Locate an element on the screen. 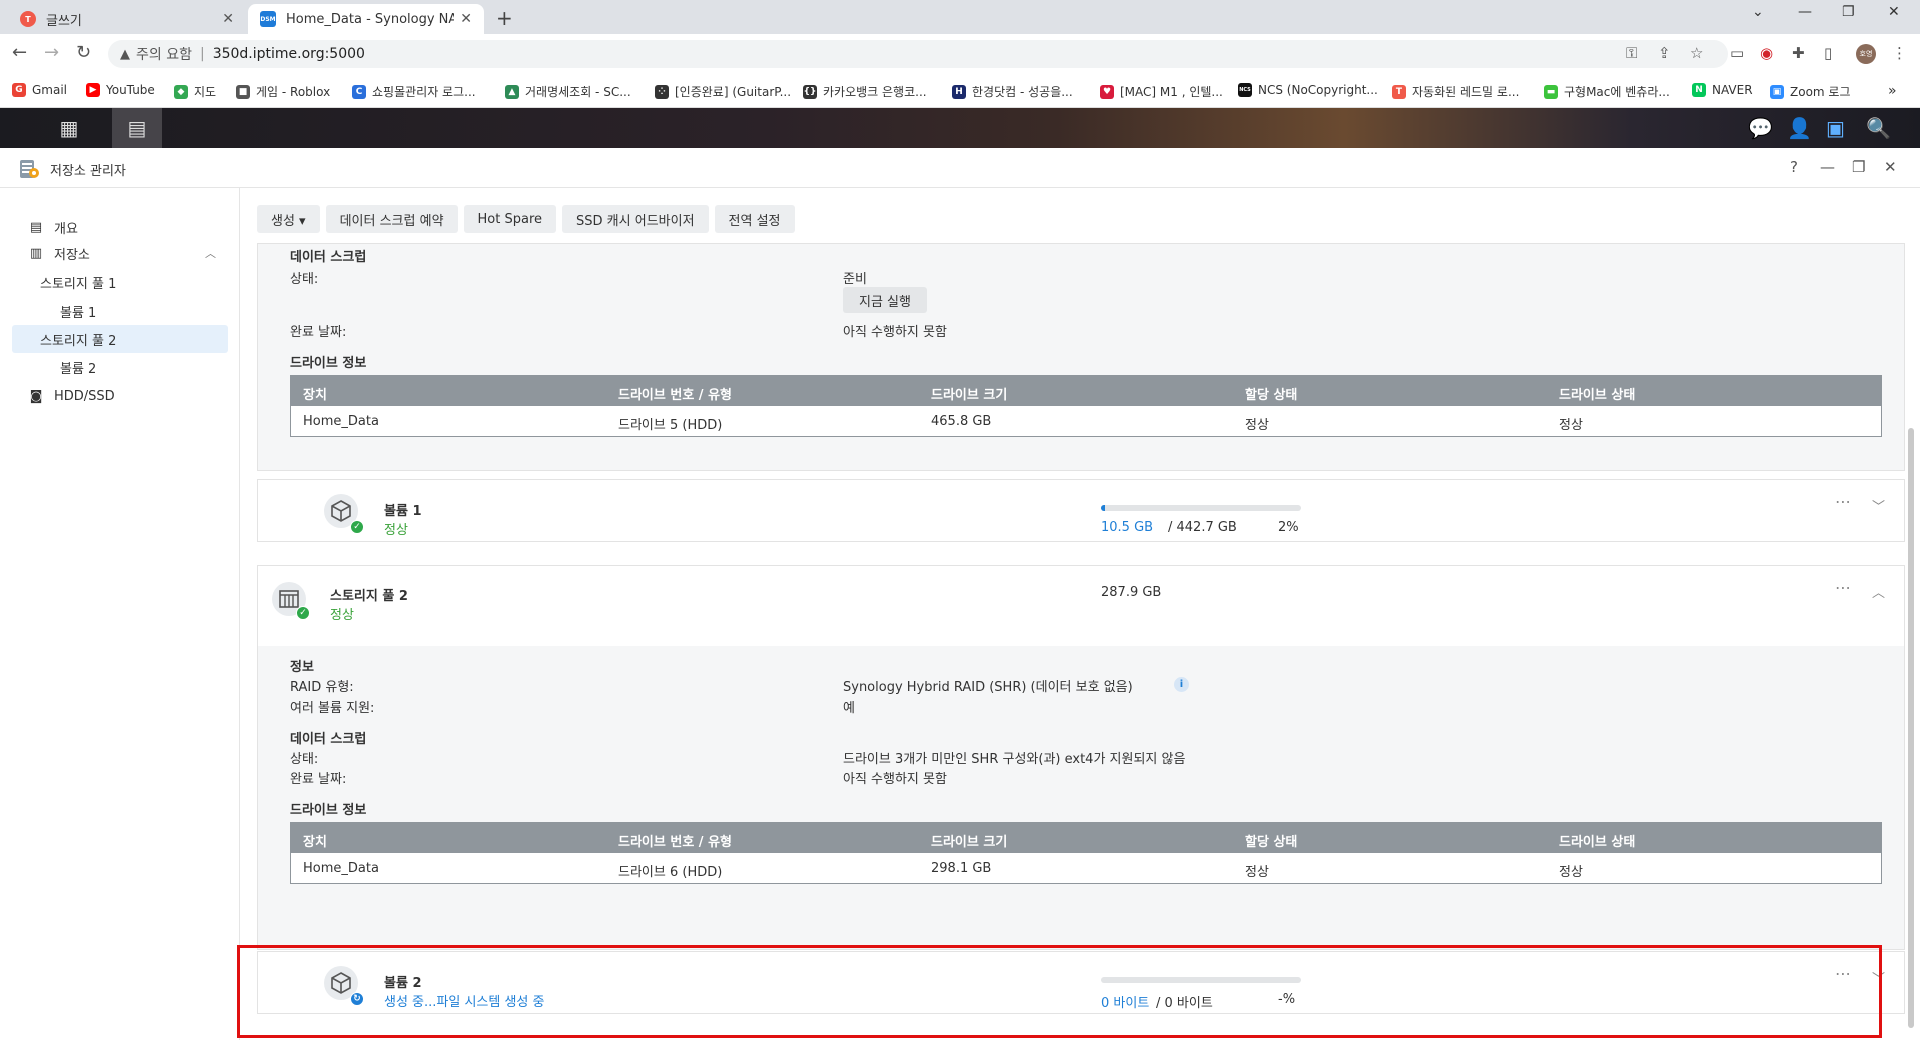 The height and width of the screenshot is (1040, 1920). bookmark-item: ▶ YouTube is located at coordinates (120, 90).